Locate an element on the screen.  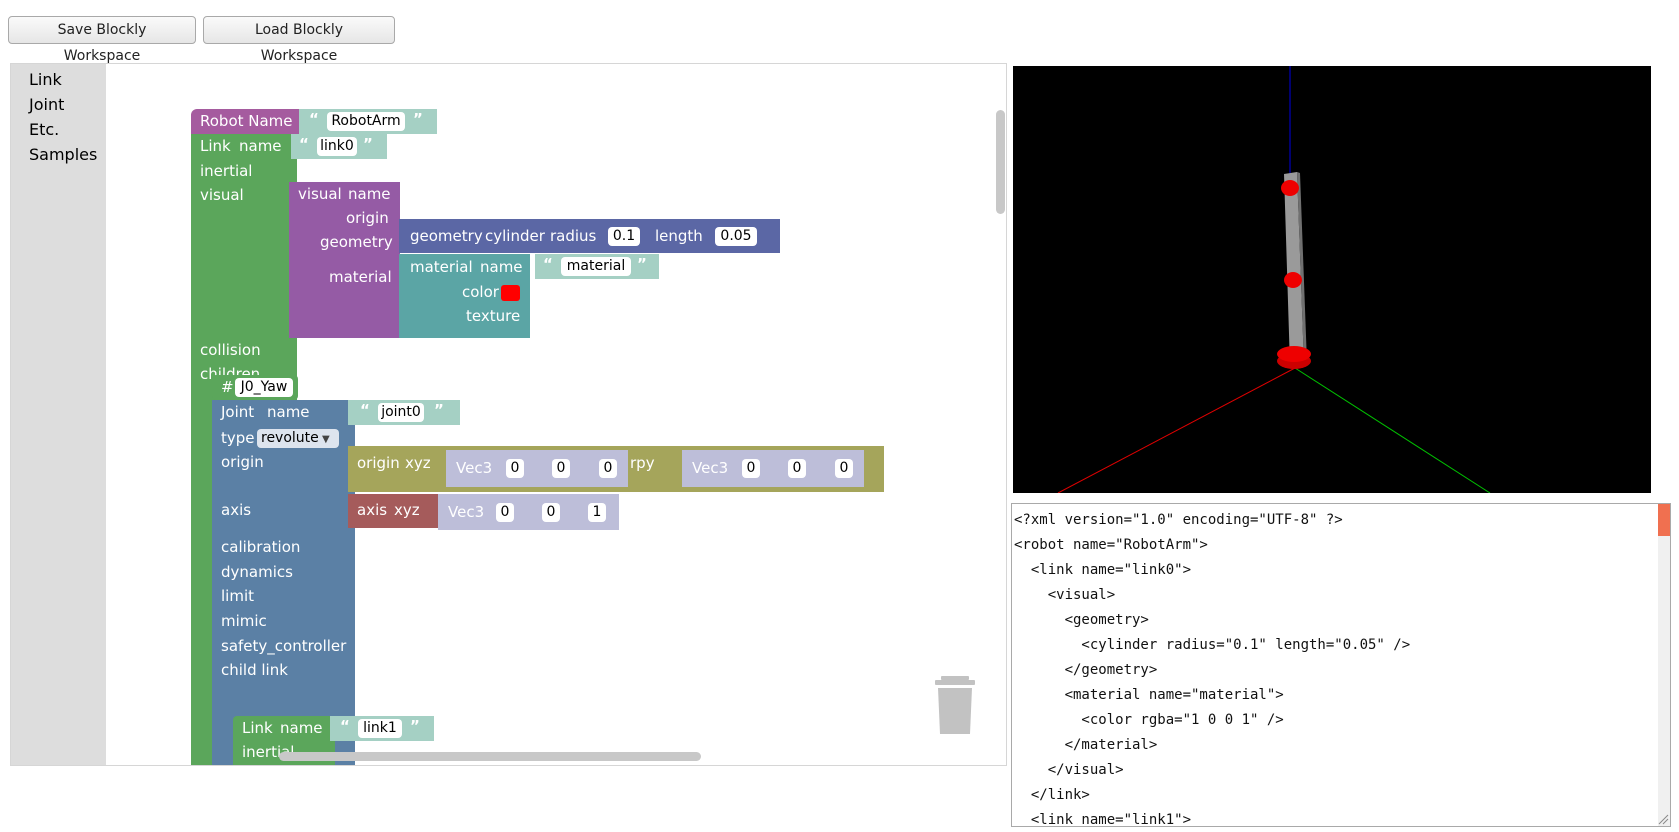
joint0-limit-label: limit is located at coordinates (237, 596).